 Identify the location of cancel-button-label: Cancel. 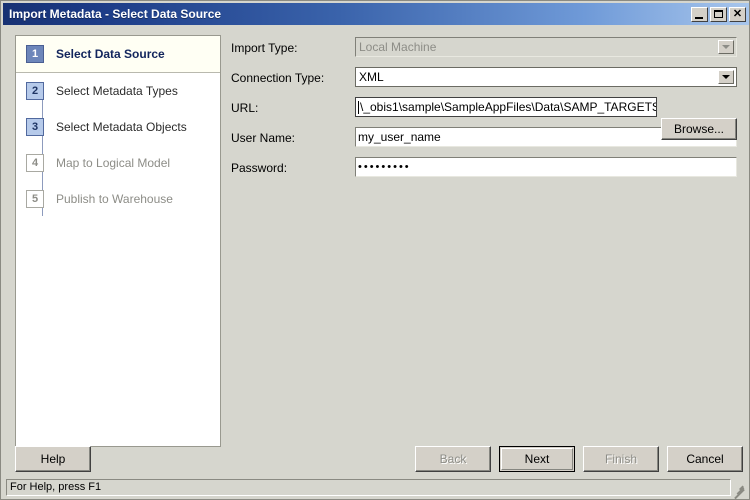
(705, 459).